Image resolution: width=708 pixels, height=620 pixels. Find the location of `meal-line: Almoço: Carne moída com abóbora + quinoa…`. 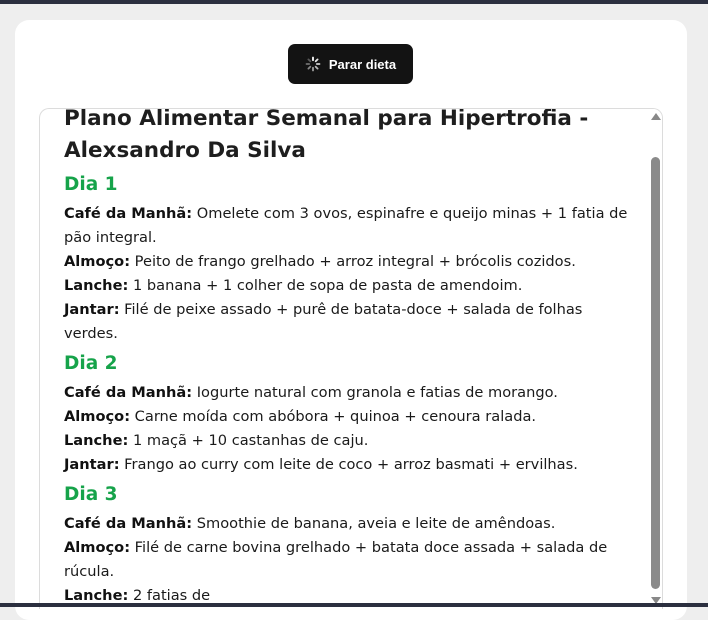

meal-line: Almoço: Carne moída com abóbora + quinoa… is located at coordinates (349, 417).